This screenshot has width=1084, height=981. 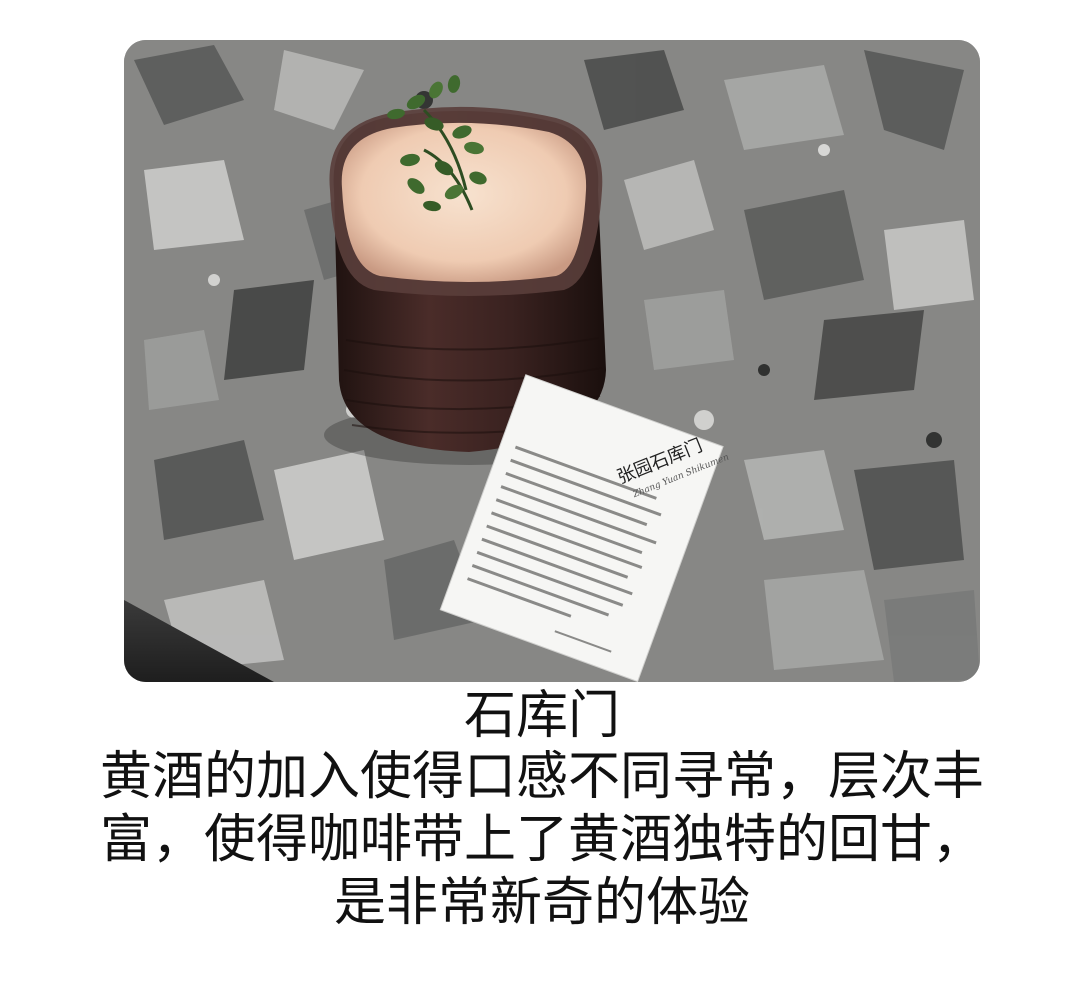 I want to click on caption-line: 黄酒的加入使得口感不同寻常，层次丰, so click(x=541, y=777).